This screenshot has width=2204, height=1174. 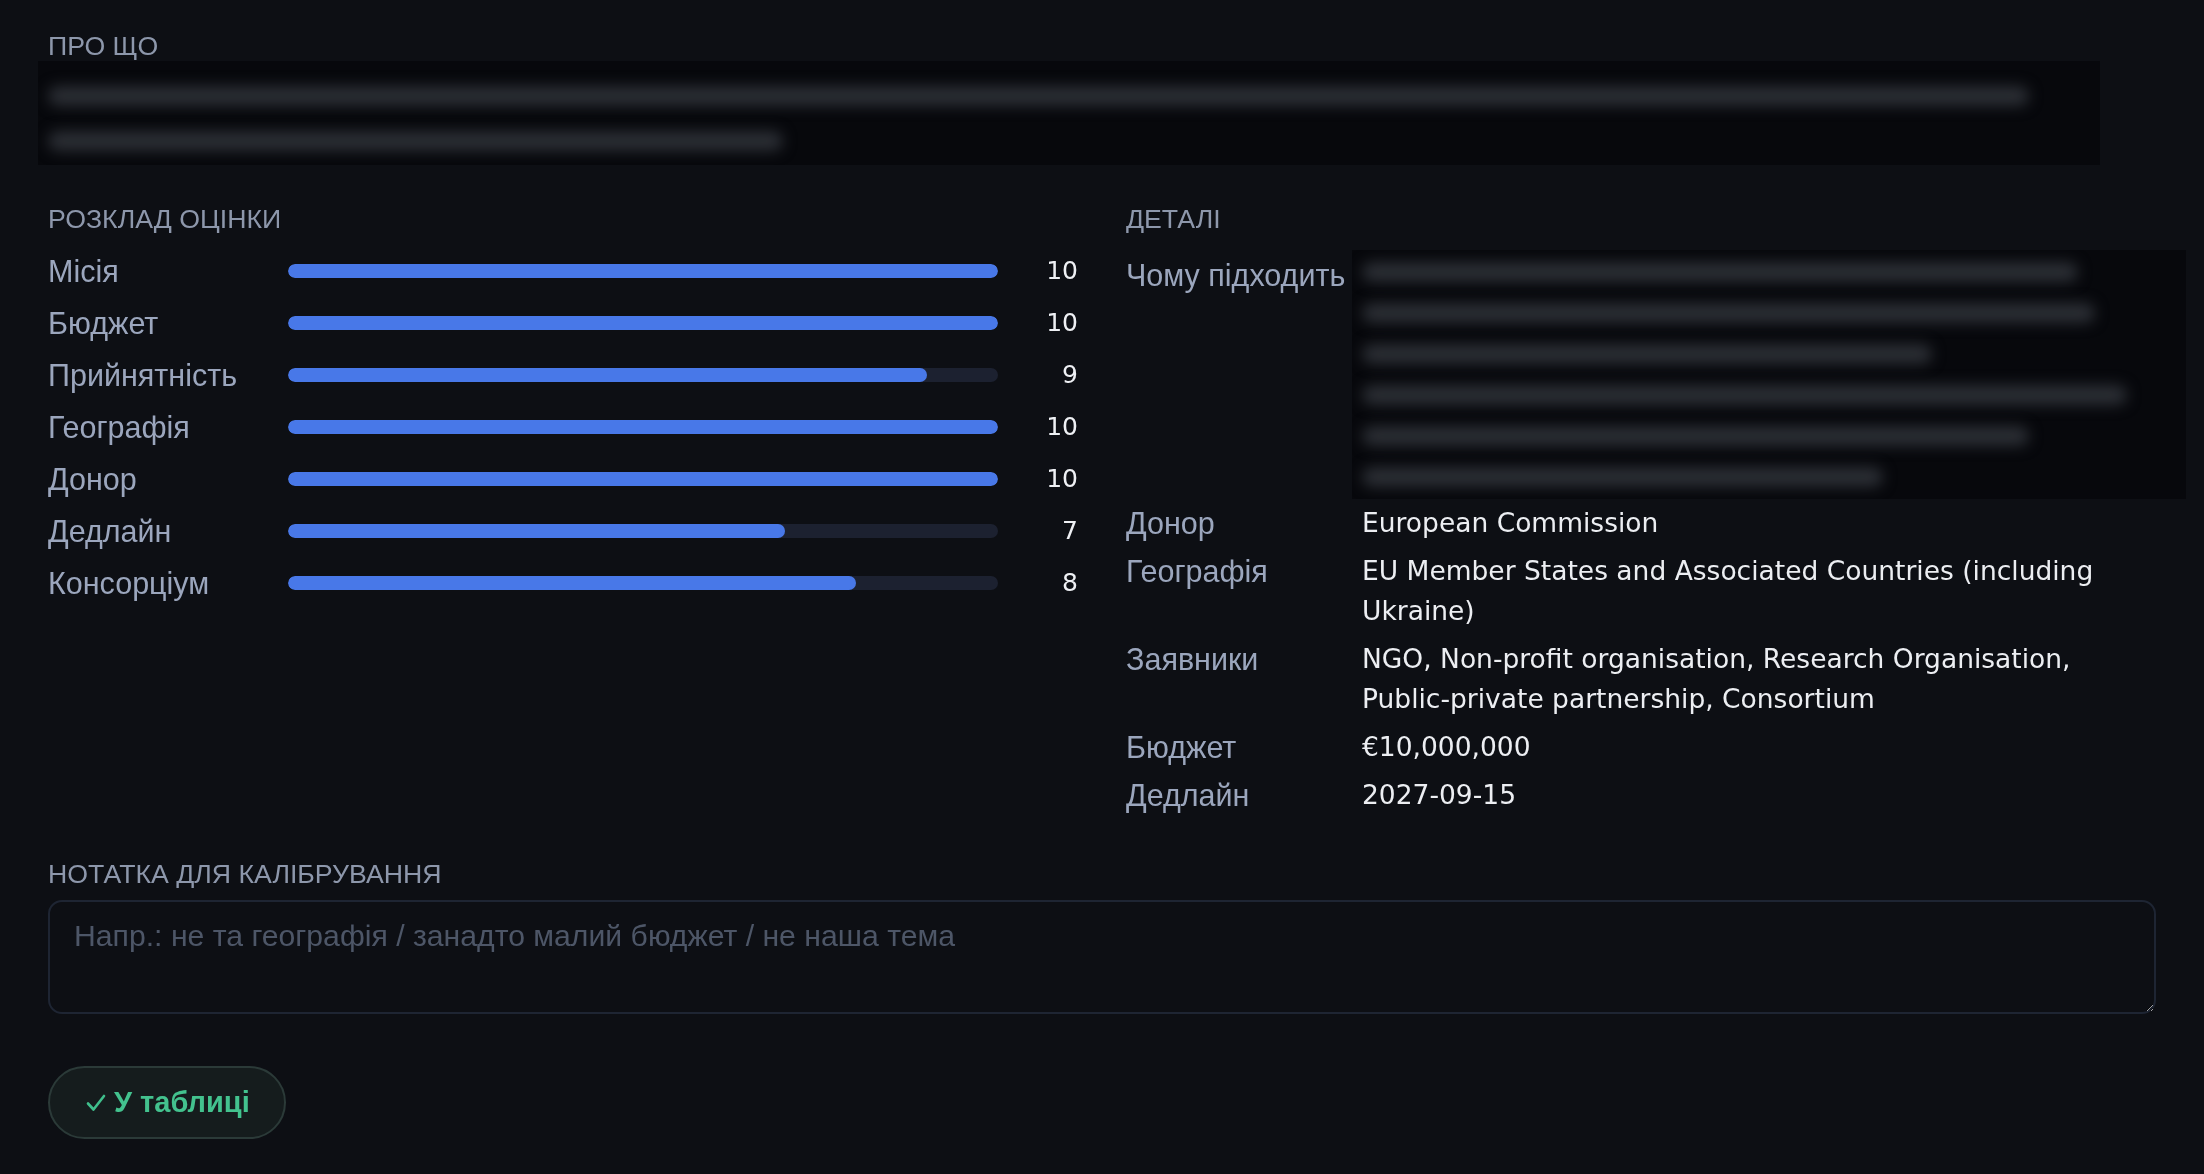 What do you see at coordinates (84, 271) in the screenshot?
I see `criterion-label: Місія` at bounding box center [84, 271].